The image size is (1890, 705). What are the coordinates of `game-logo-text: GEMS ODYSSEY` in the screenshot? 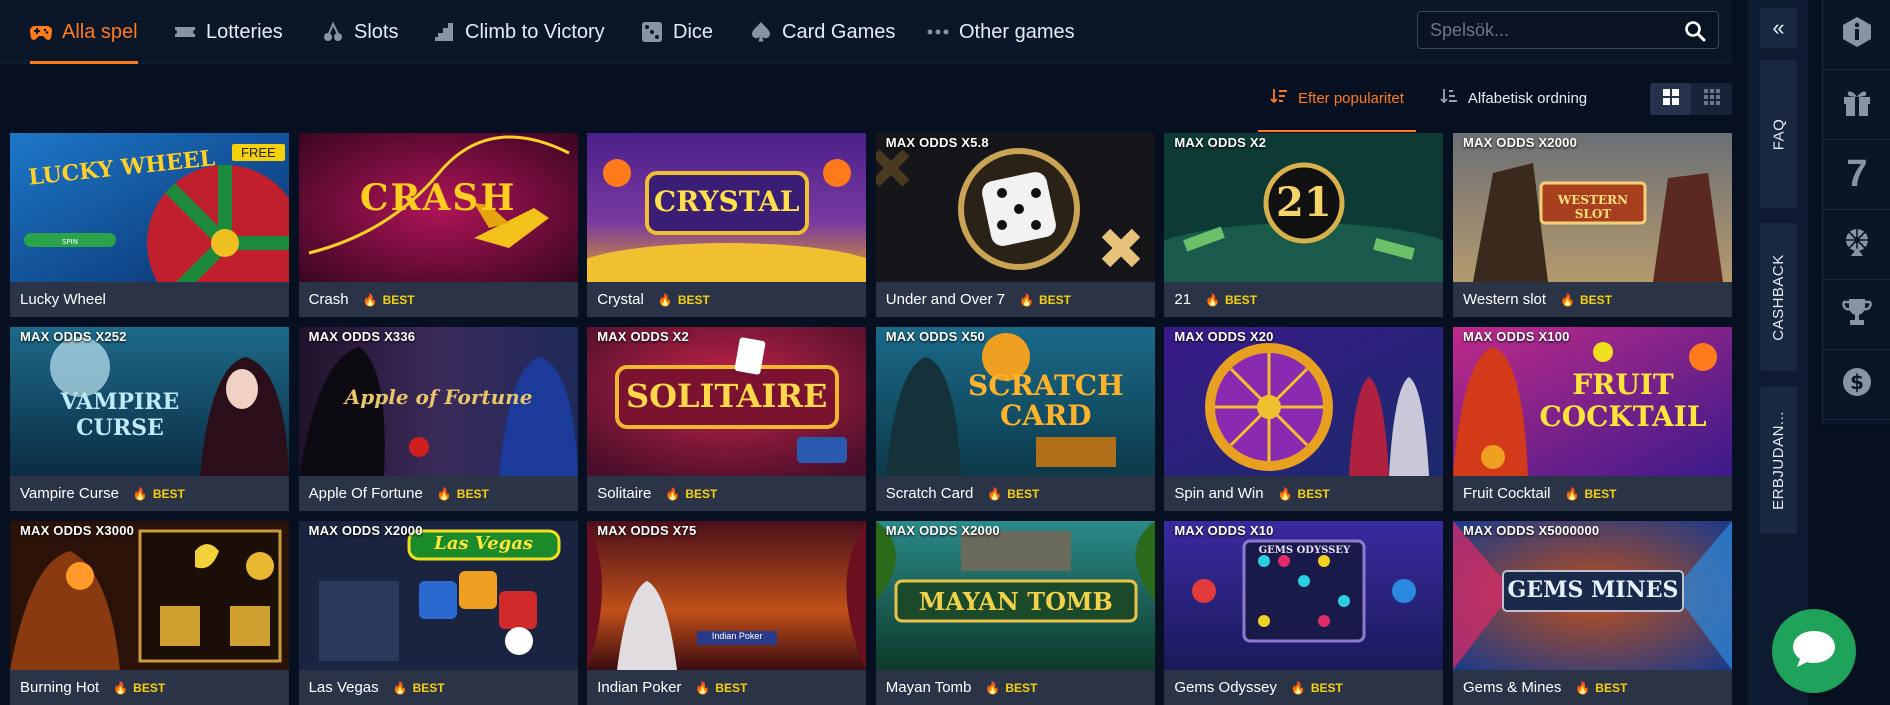 It's located at (1304, 550).